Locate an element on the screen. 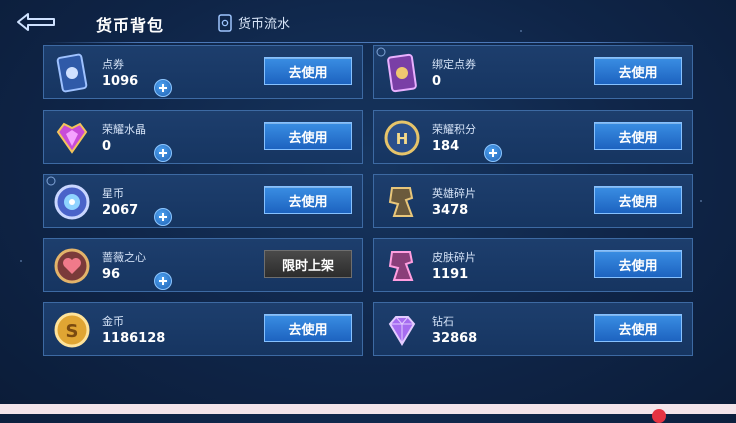 The image size is (736, 423). currency-amount: 32868 is located at coordinates (455, 338).